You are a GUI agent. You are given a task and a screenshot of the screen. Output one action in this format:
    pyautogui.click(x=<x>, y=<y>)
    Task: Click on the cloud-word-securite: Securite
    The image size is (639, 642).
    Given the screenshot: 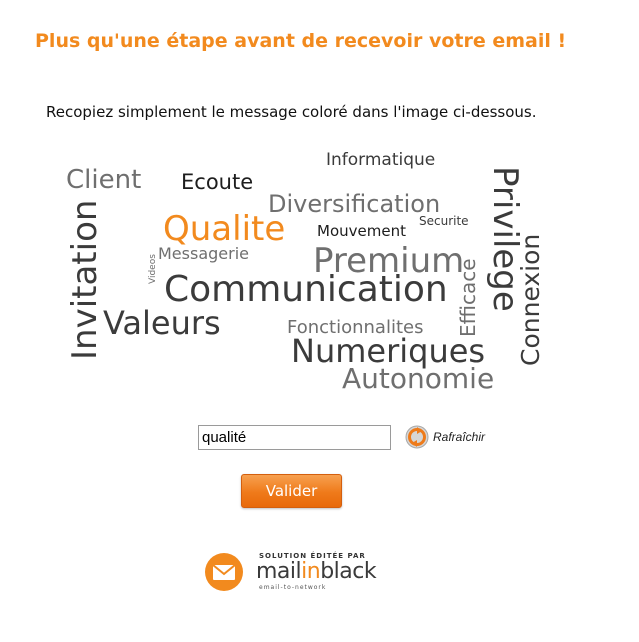 What is the action you would take?
    pyautogui.click(x=444, y=221)
    